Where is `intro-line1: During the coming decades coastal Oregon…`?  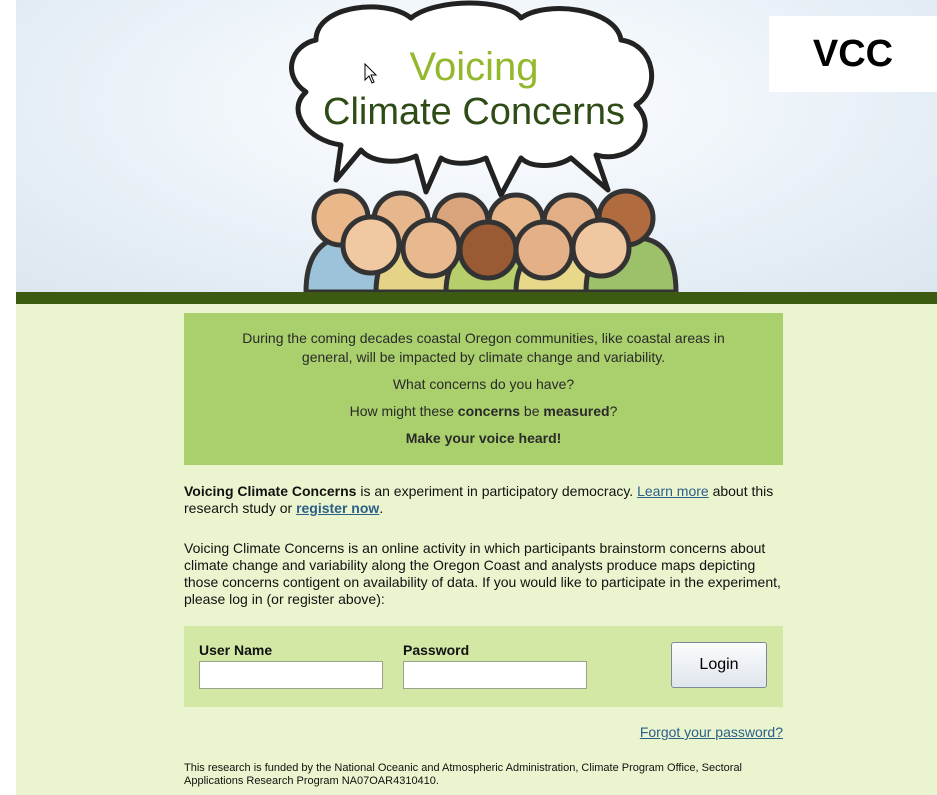
intro-line1: During the coming decades coastal Oregon… is located at coordinates (483, 338).